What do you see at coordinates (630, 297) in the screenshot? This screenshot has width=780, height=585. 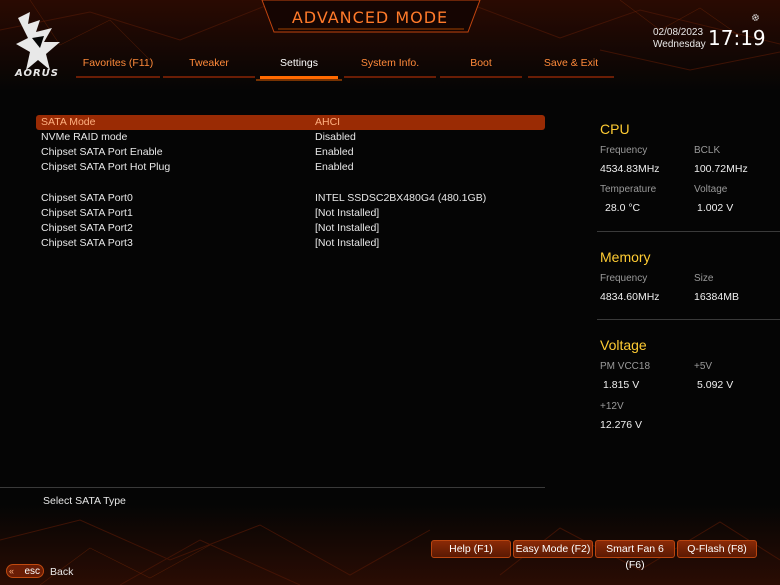 I see `memory-frequency-value: 4834.60MHz` at bounding box center [630, 297].